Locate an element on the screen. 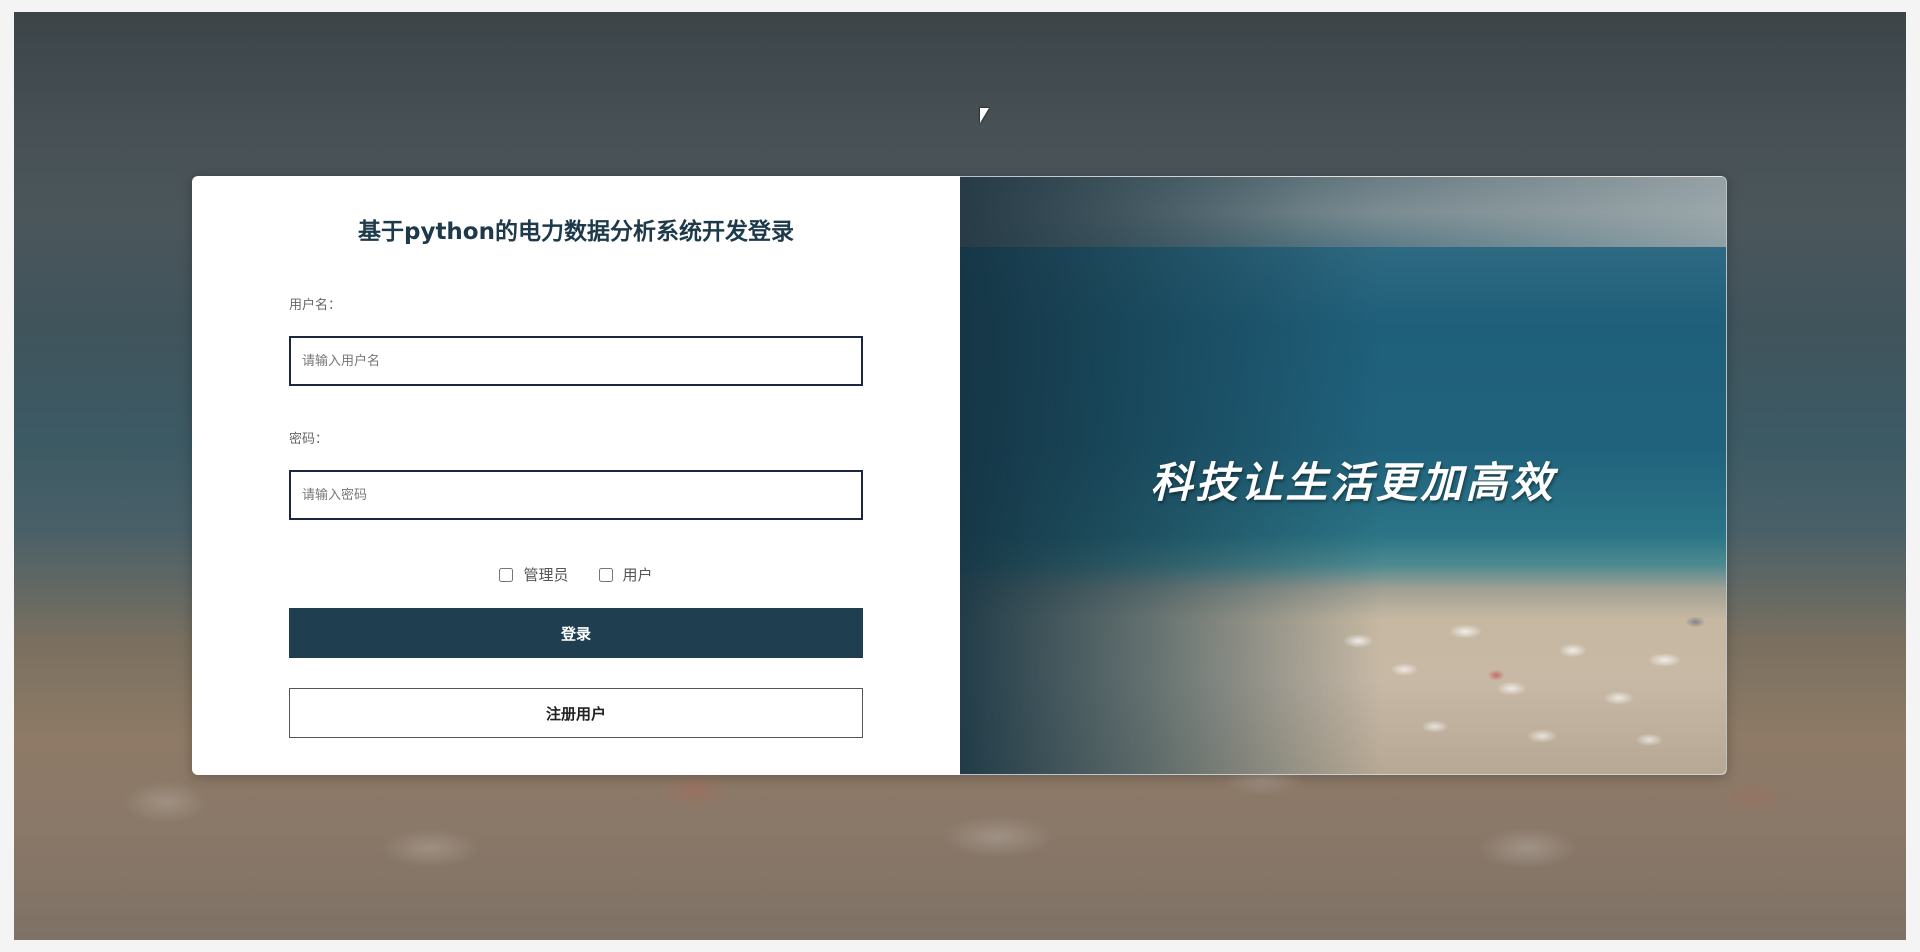  role-admin-checkbox is located at coordinates (506, 574).